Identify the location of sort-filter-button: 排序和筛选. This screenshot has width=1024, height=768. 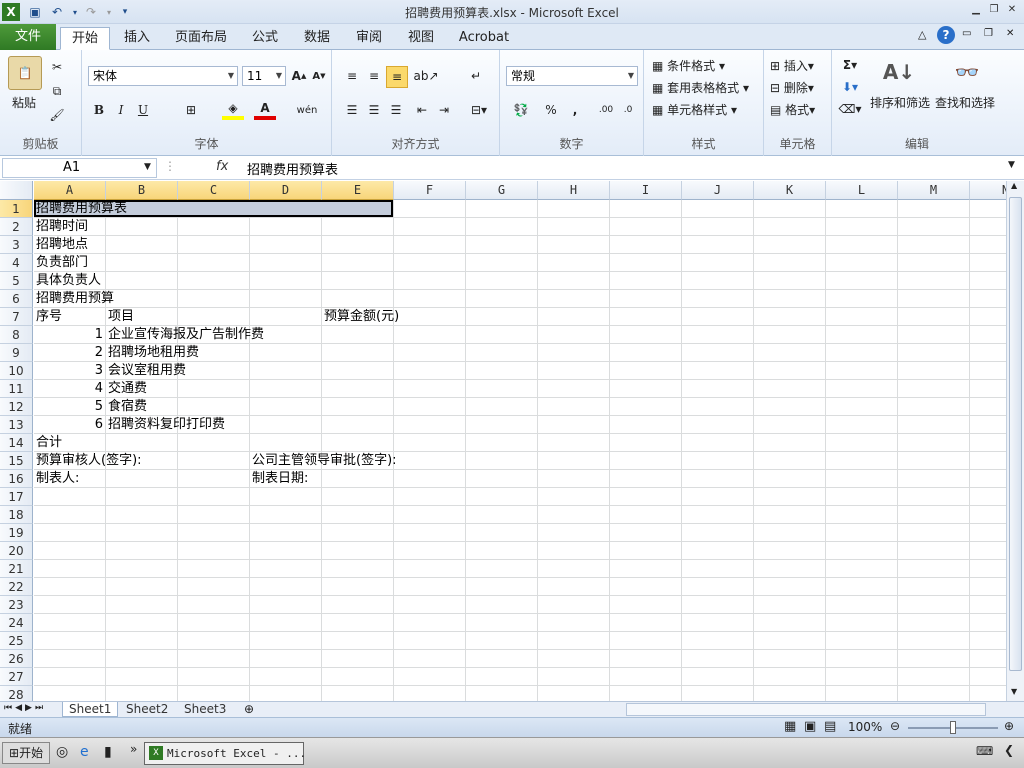
(900, 102).